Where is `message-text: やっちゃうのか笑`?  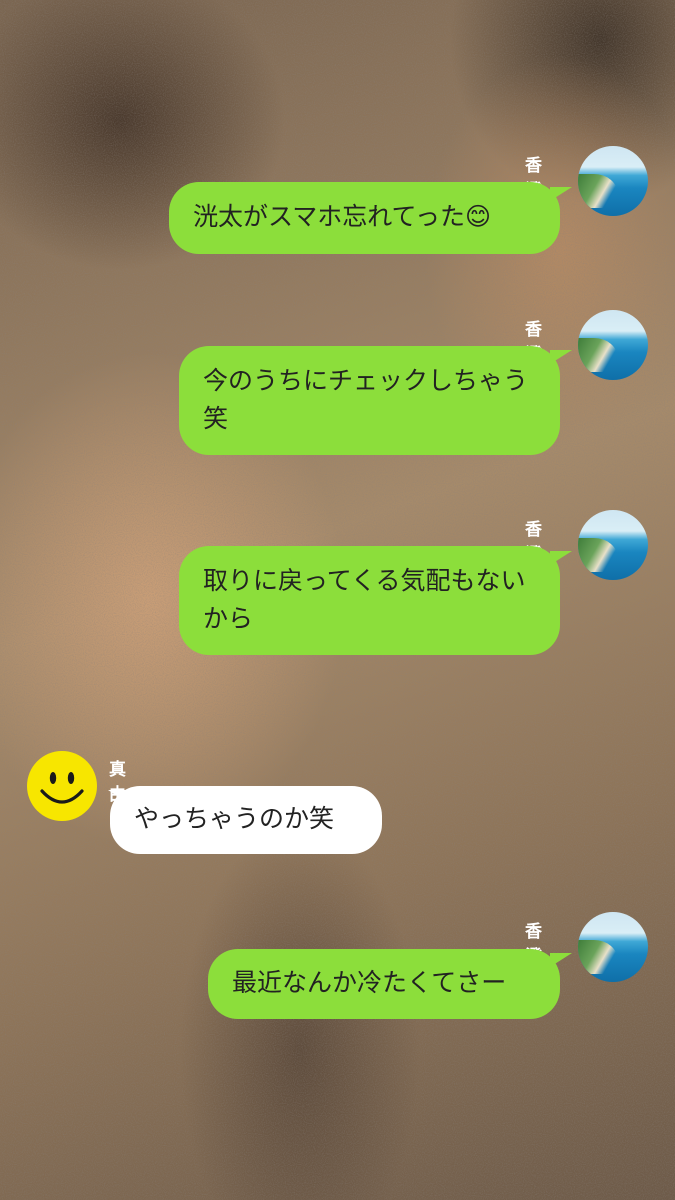
message-text: やっちゃうのか笑 is located at coordinates (234, 818).